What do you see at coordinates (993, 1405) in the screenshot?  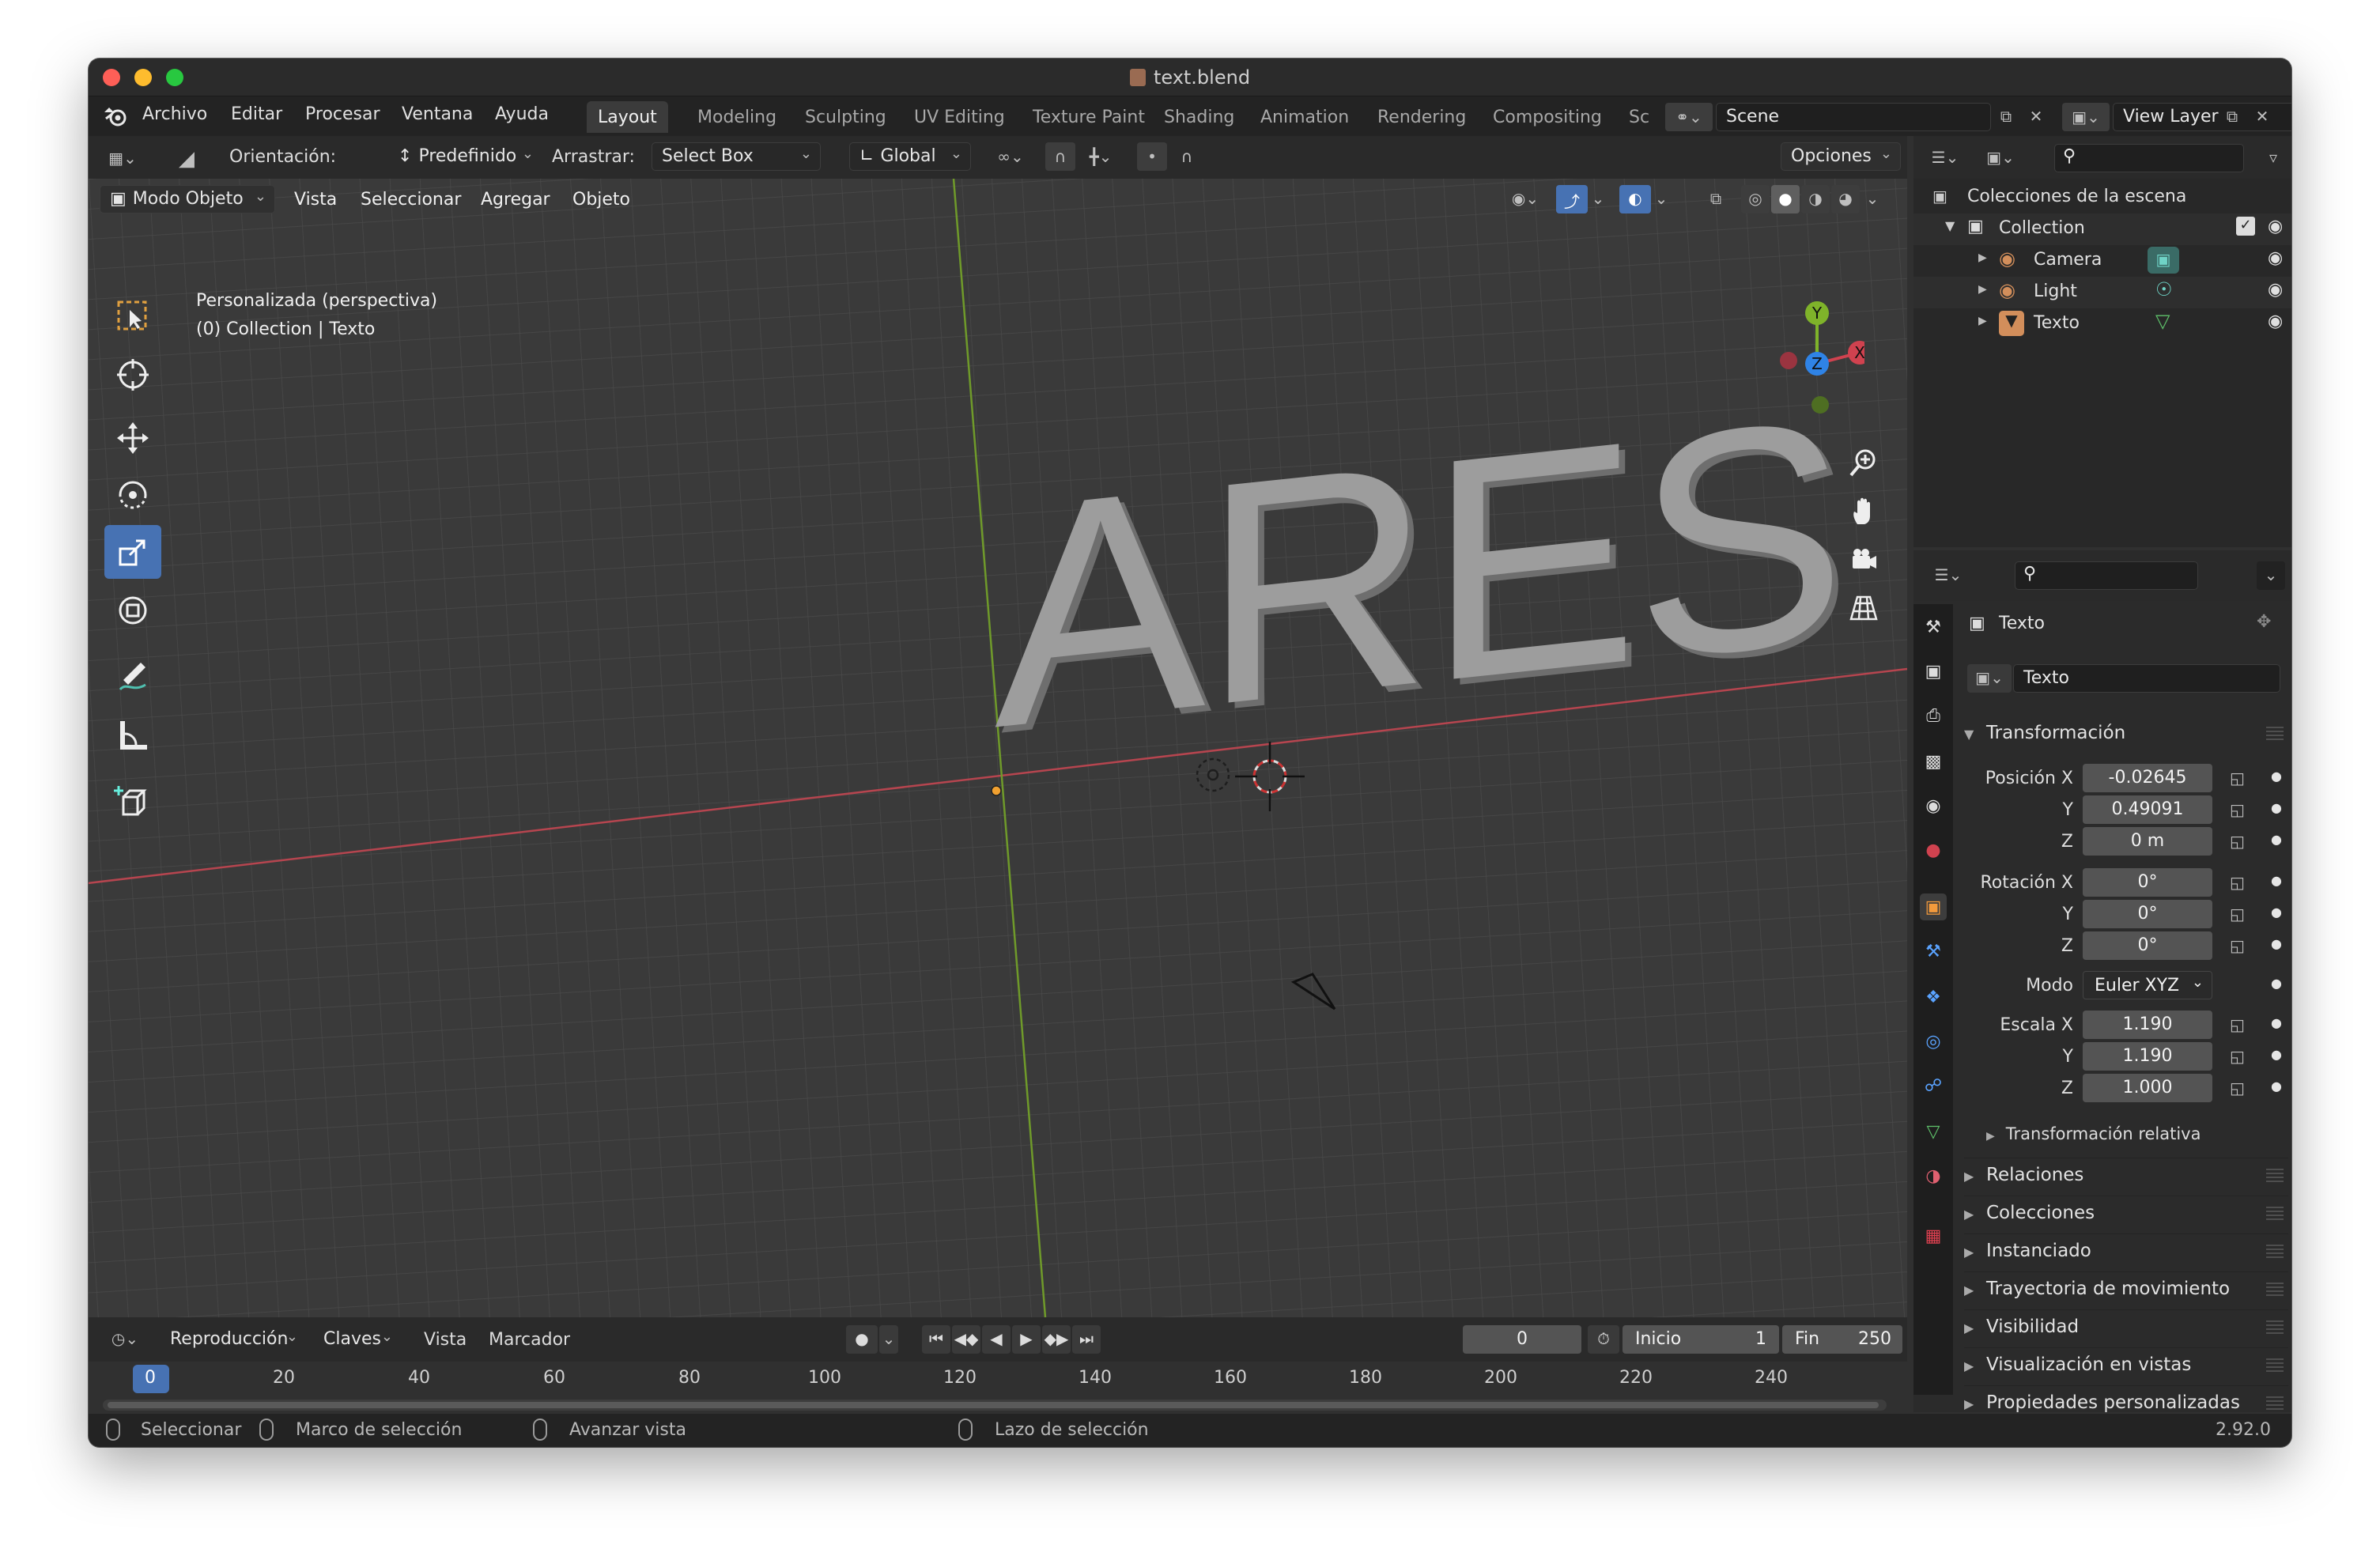 I see `scrollbar-thumb` at bounding box center [993, 1405].